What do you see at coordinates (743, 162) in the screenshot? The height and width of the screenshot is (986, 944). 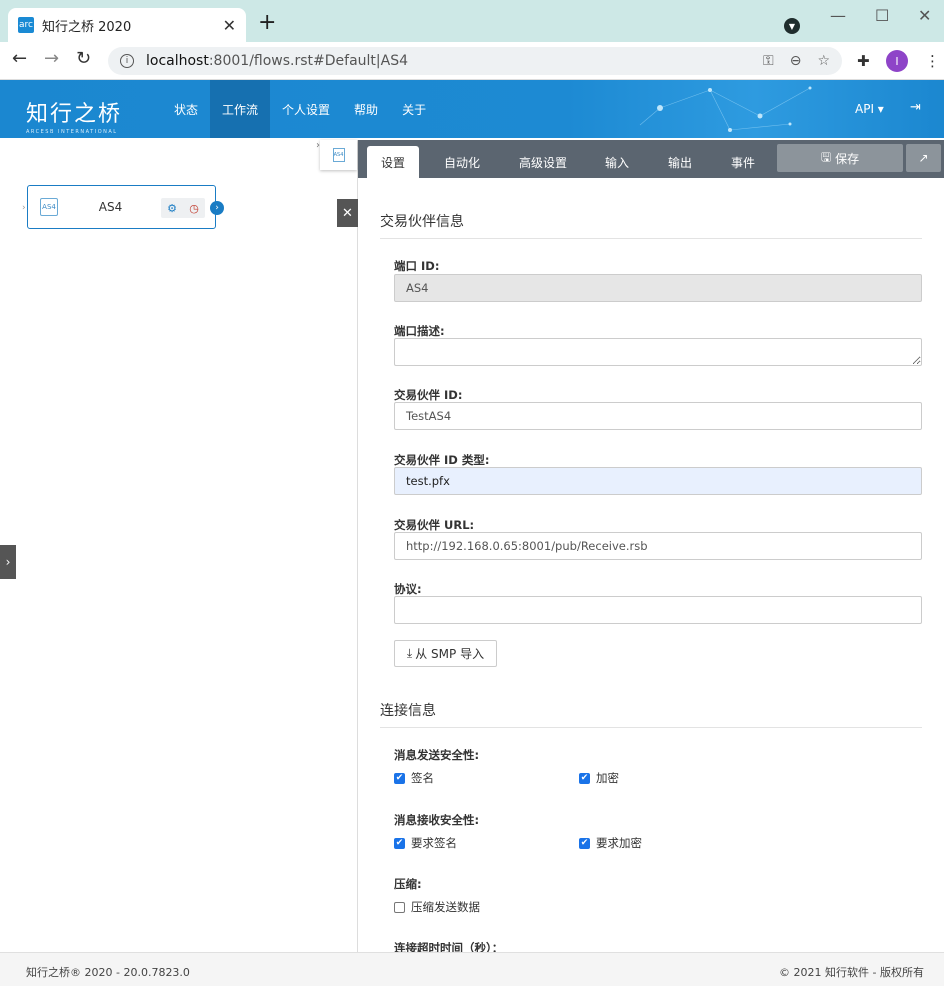 I see `tab-events: 事件` at bounding box center [743, 162].